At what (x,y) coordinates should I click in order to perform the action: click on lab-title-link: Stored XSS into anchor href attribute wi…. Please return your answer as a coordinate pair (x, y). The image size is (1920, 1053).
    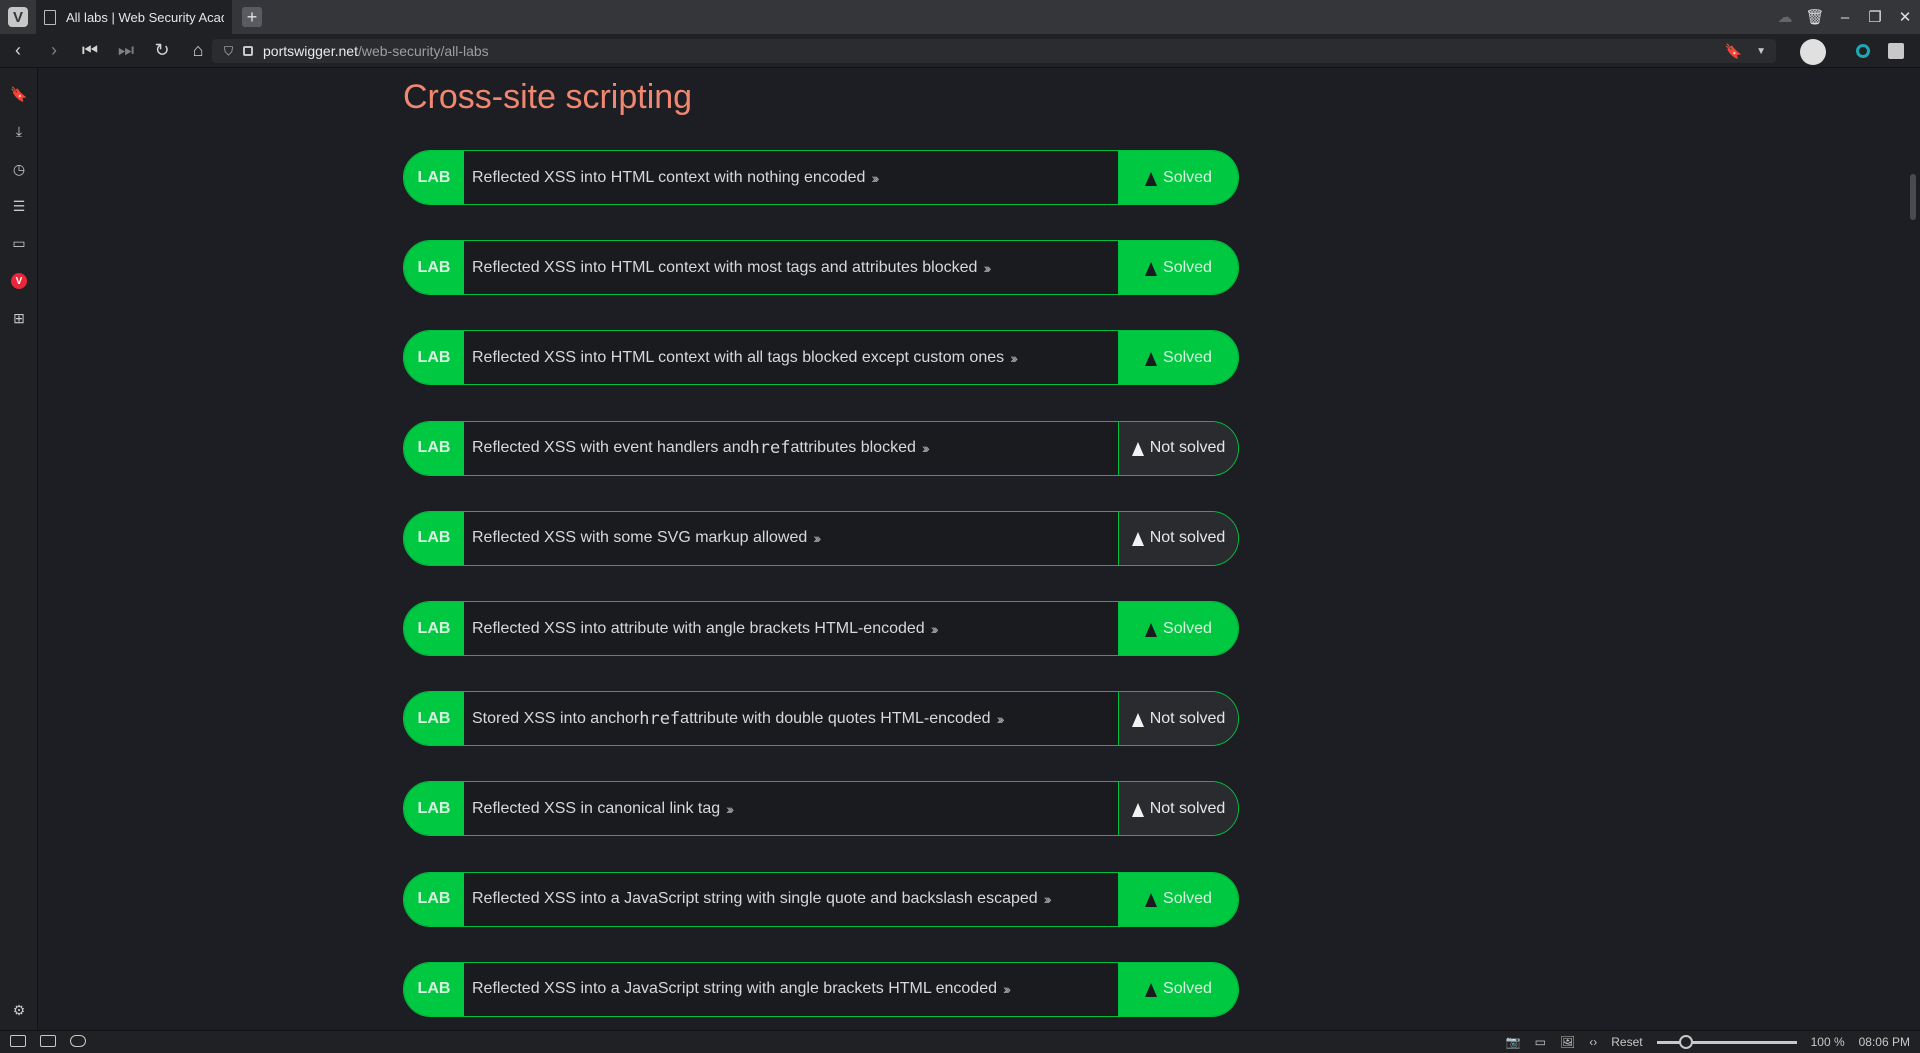
    Looking at the image, I should click on (738, 718).